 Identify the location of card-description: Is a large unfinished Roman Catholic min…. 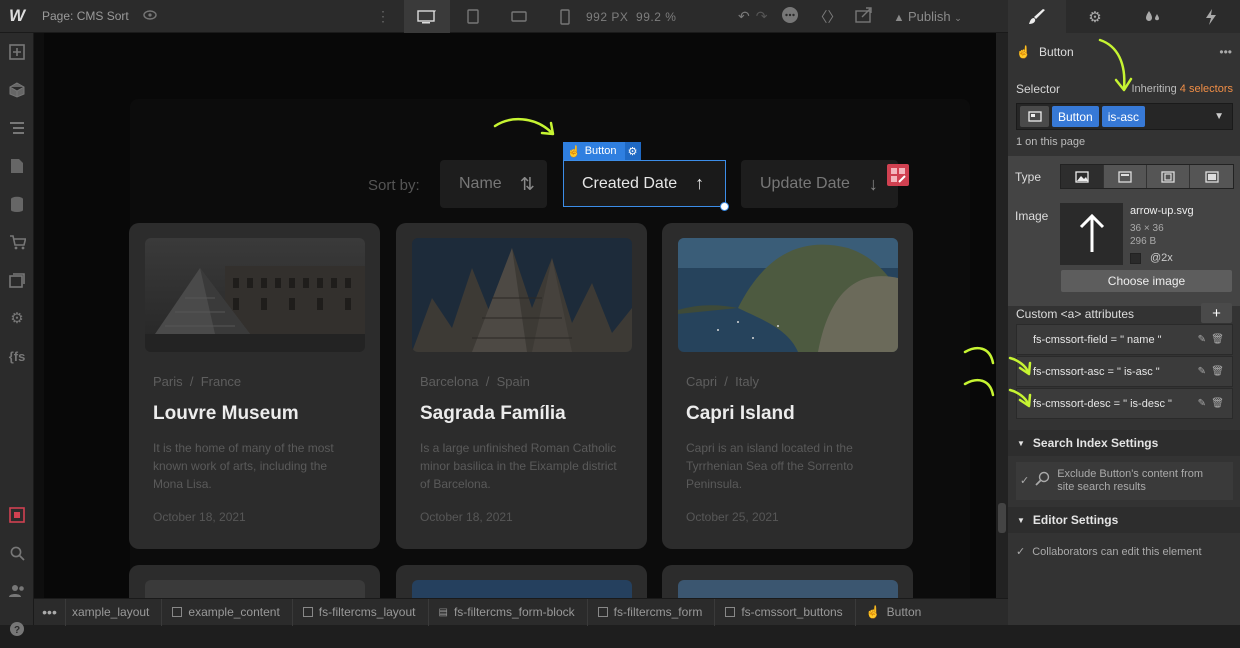
(518, 466).